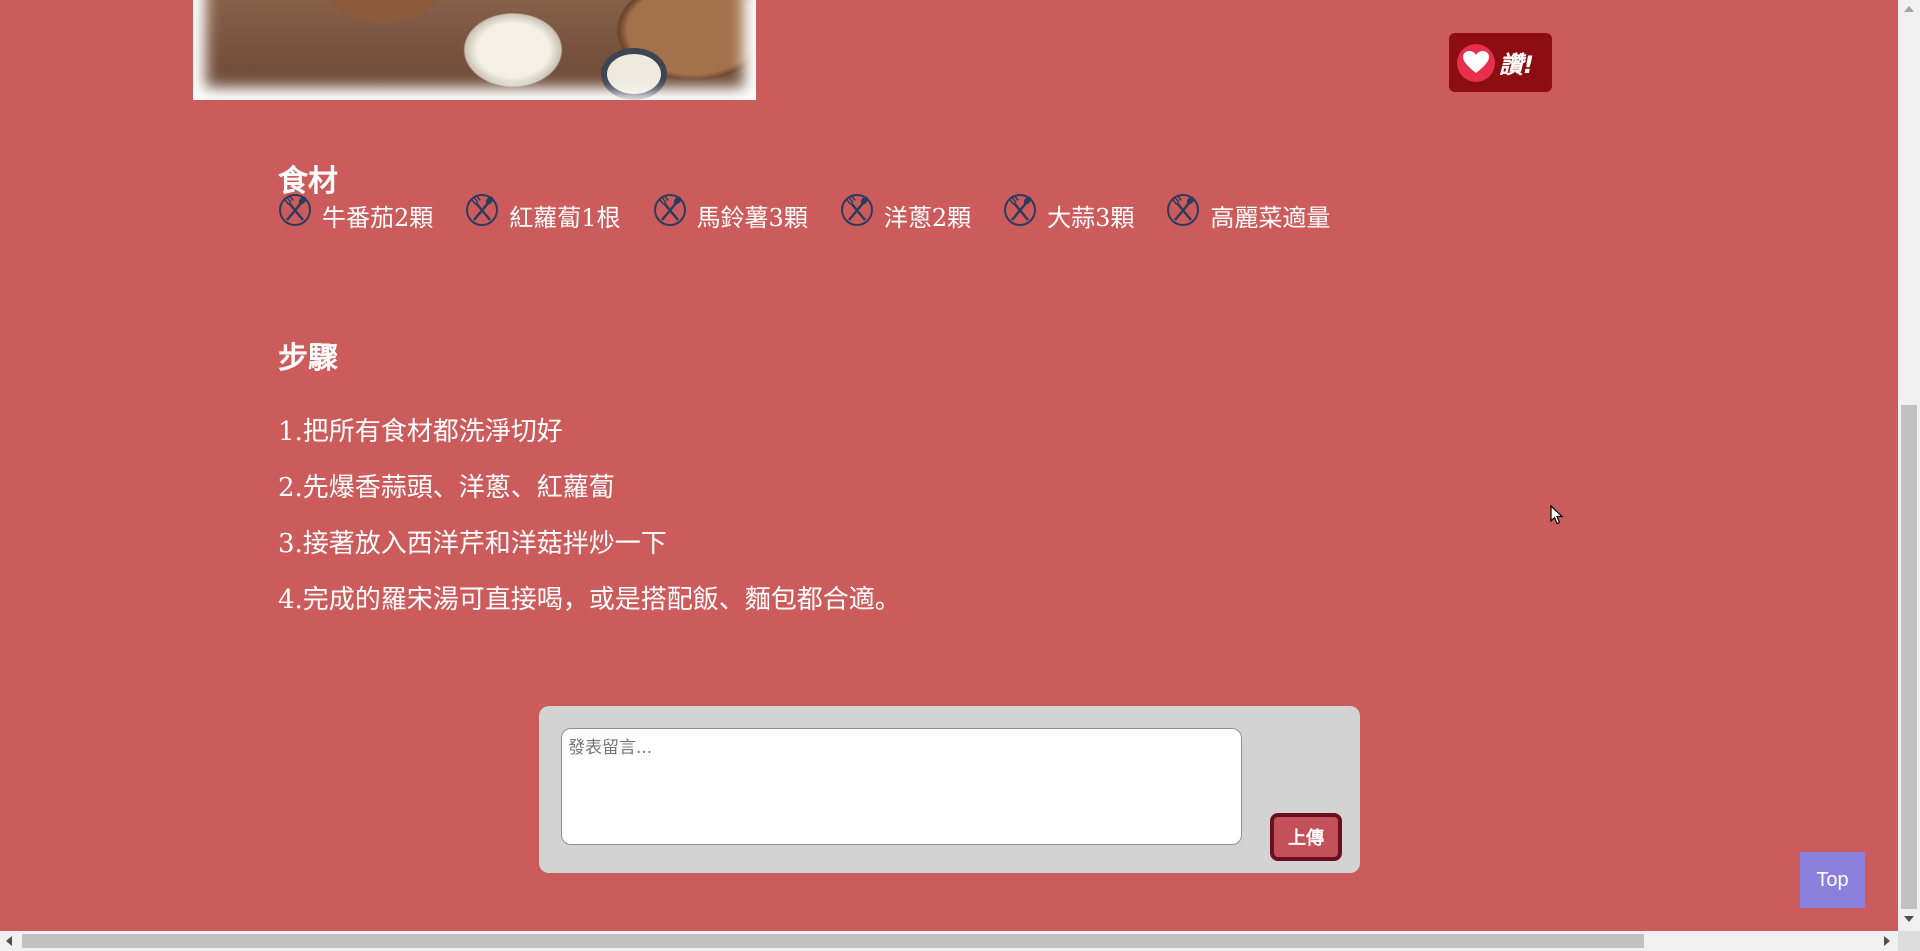 This screenshot has width=1920, height=951. What do you see at coordinates (1909, 919) in the screenshot?
I see `scroll-down-arrow-icon` at bounding box center [1909, 919].